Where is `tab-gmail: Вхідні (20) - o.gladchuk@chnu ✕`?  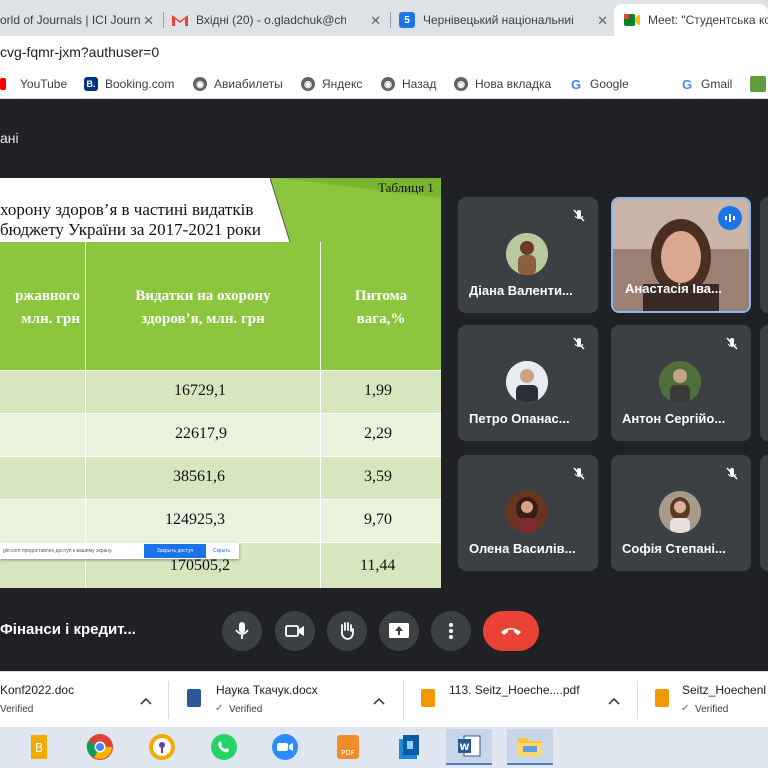 tab-gmail: Вхідні (20) - o.gladchuk@chnu ✕ is located at coordinates (276, 20).